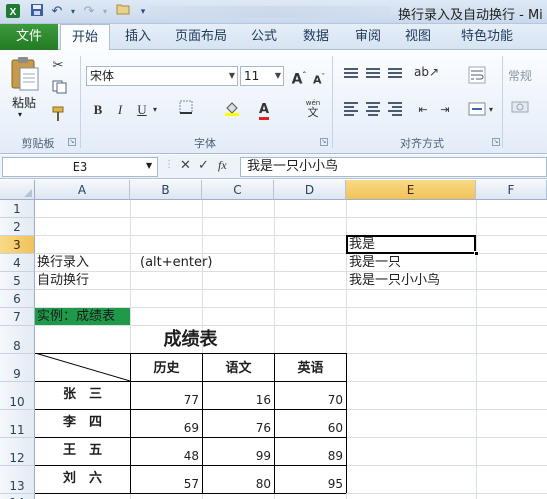  I want to click on insert-function-button: fx, so click(222, 165).